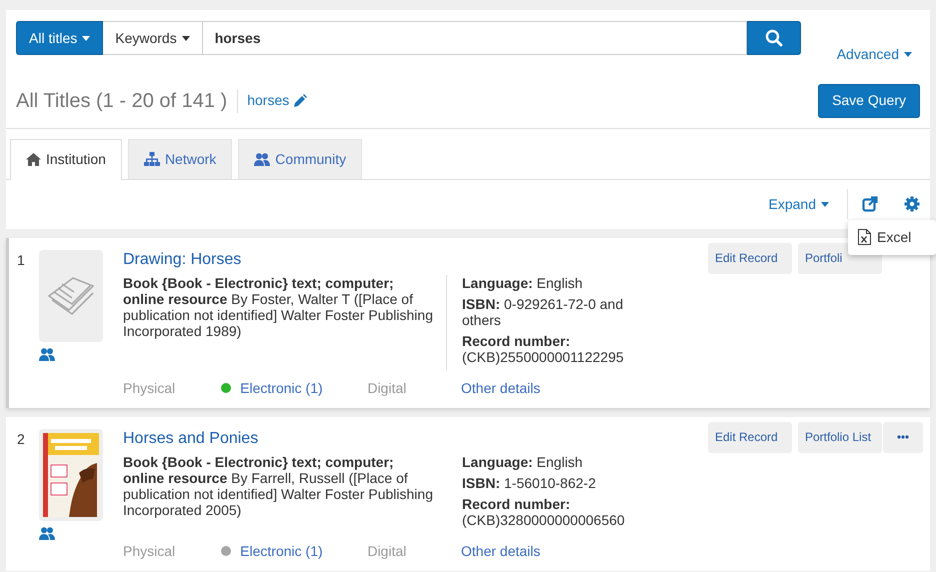 The image size is (936, 572). I want to click on spreadsheet-icon, so click(864, 237).